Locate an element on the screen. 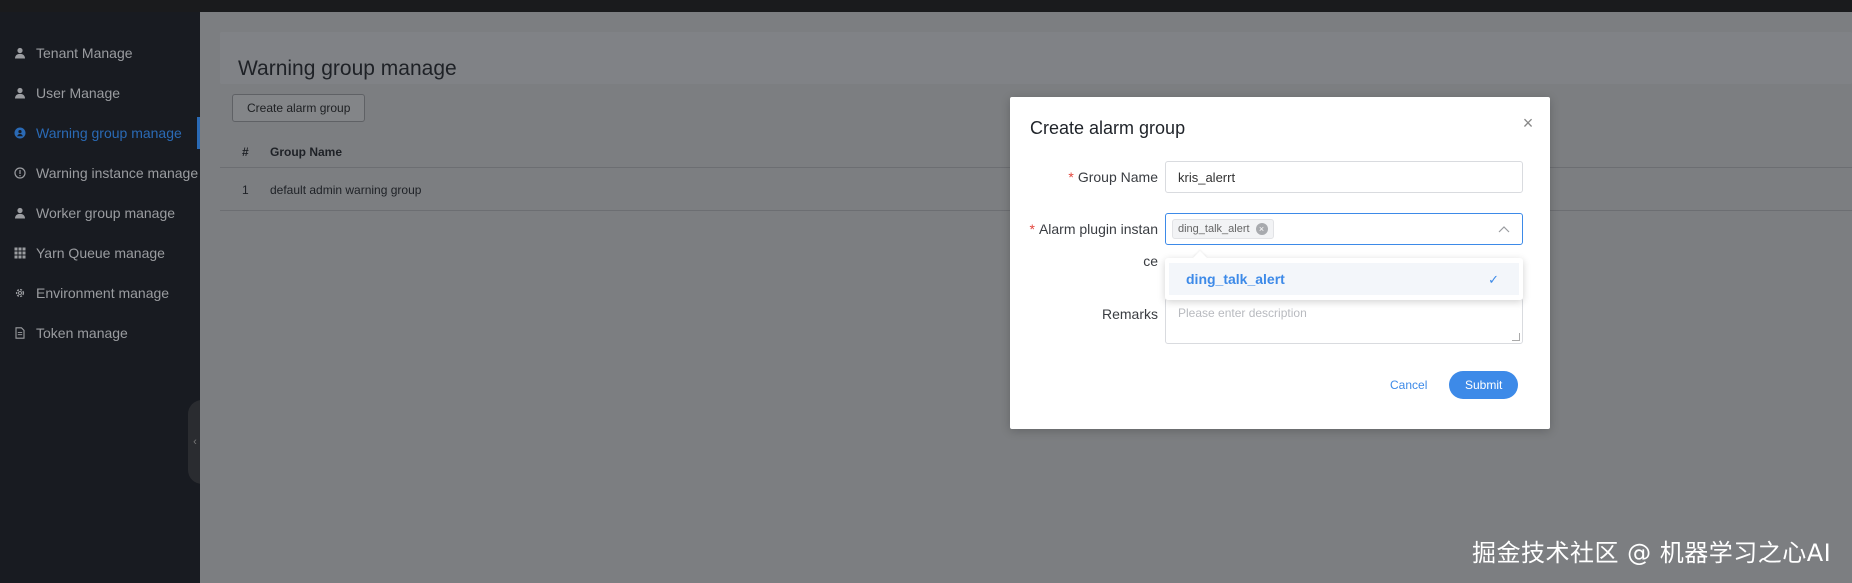  close-icon: × is located at coordinates (1528, 123).